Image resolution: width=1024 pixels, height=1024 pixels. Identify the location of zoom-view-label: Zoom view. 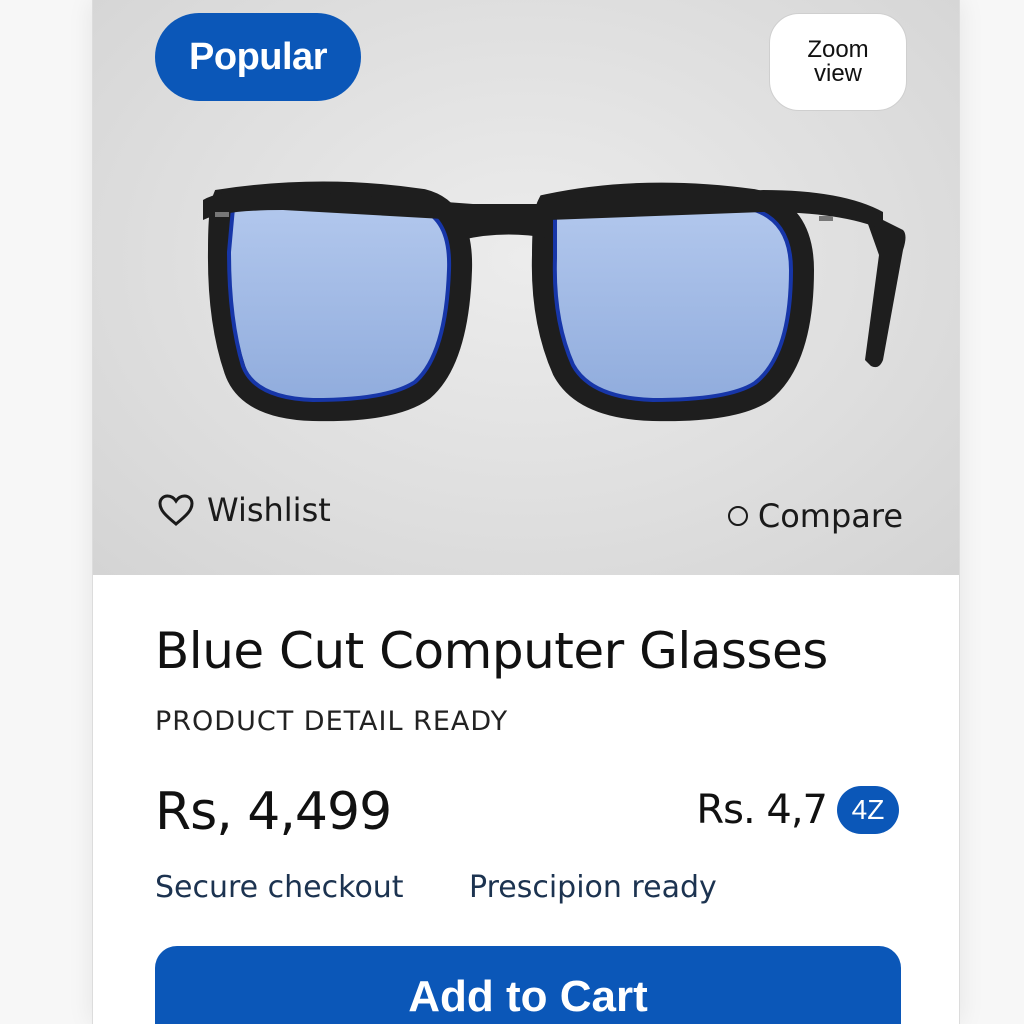
(838, 61).